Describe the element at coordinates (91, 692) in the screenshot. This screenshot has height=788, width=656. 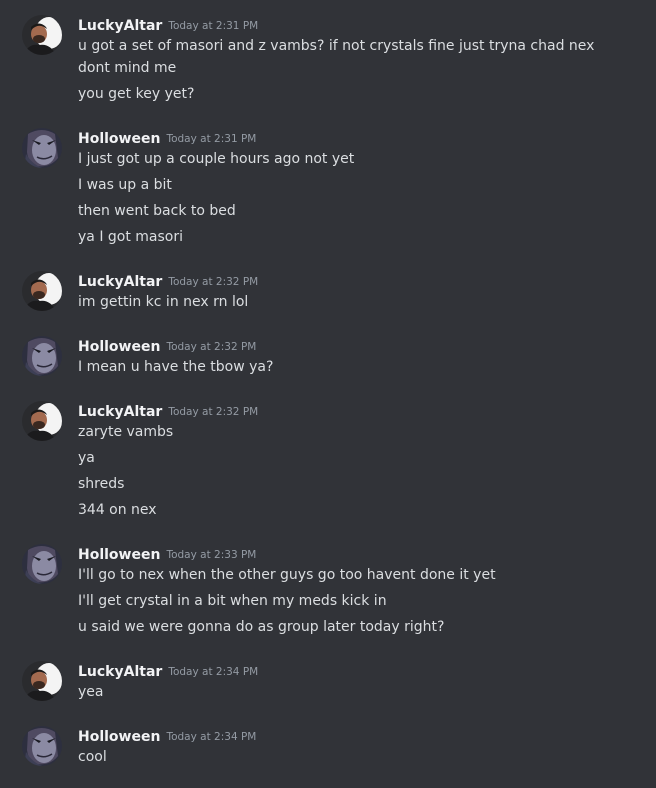
I see `message-text: yea` at that location.